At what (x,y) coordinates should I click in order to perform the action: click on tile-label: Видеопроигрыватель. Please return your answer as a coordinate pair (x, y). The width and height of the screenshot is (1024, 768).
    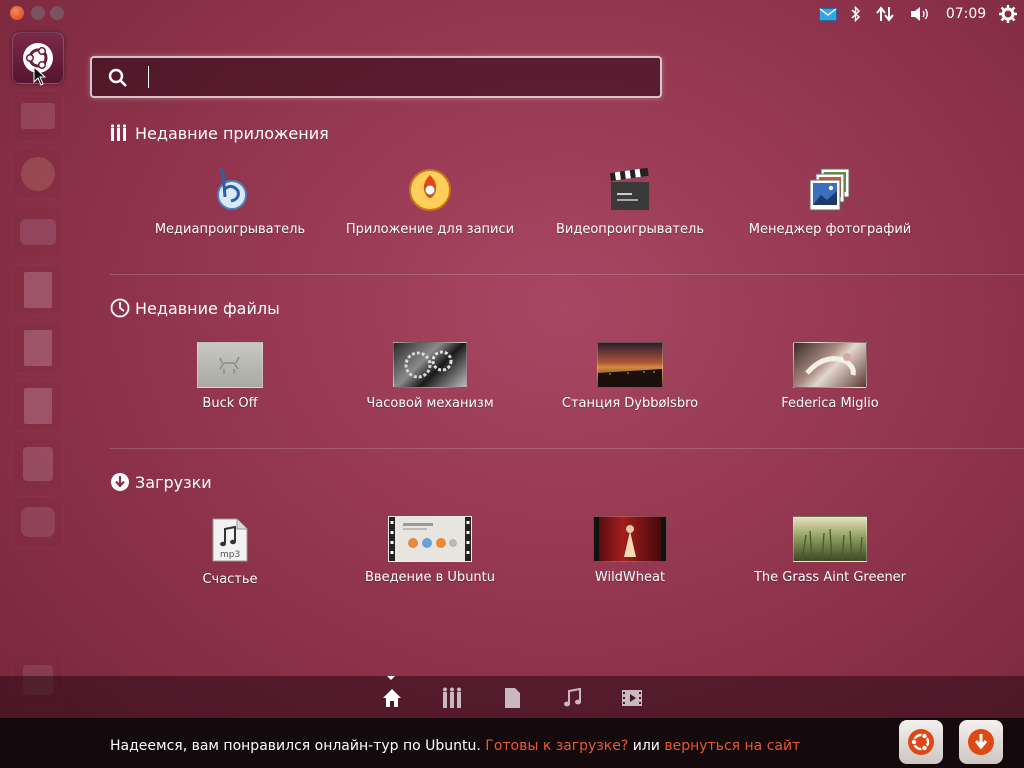
    Looking at the image, I should click on (630, 229).